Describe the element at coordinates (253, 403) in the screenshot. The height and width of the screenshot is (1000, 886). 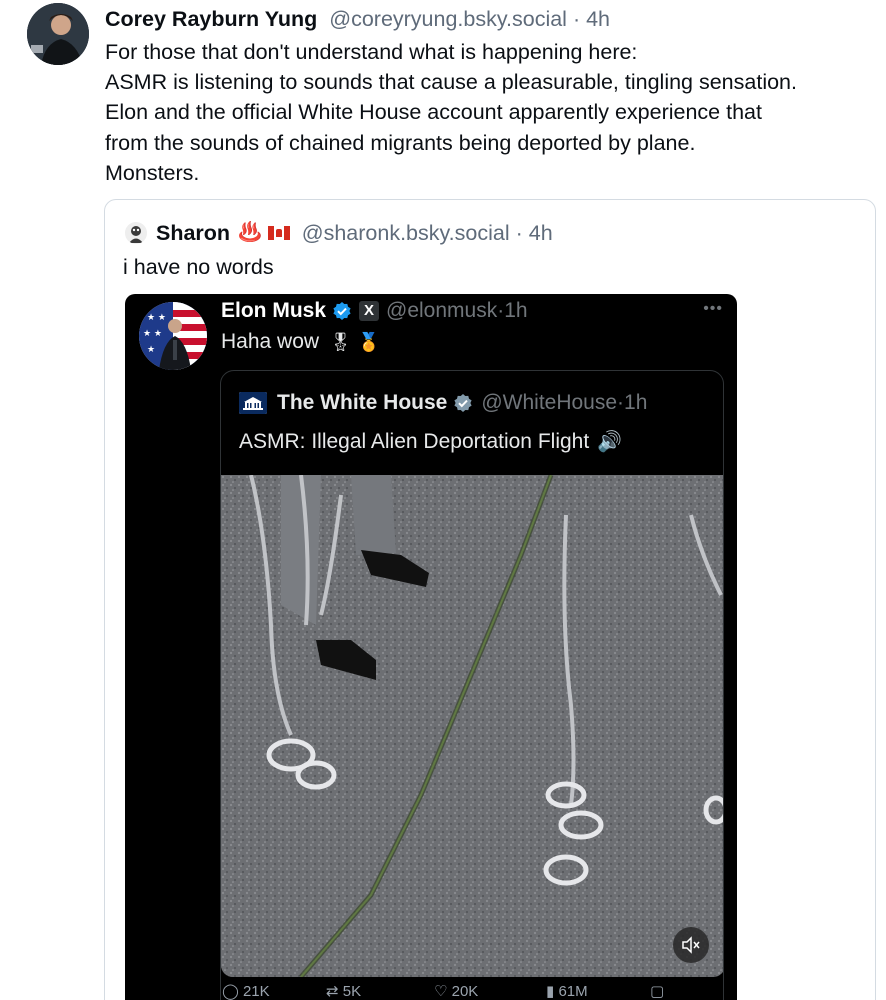
I see `white-house-logo-icon` at that location.